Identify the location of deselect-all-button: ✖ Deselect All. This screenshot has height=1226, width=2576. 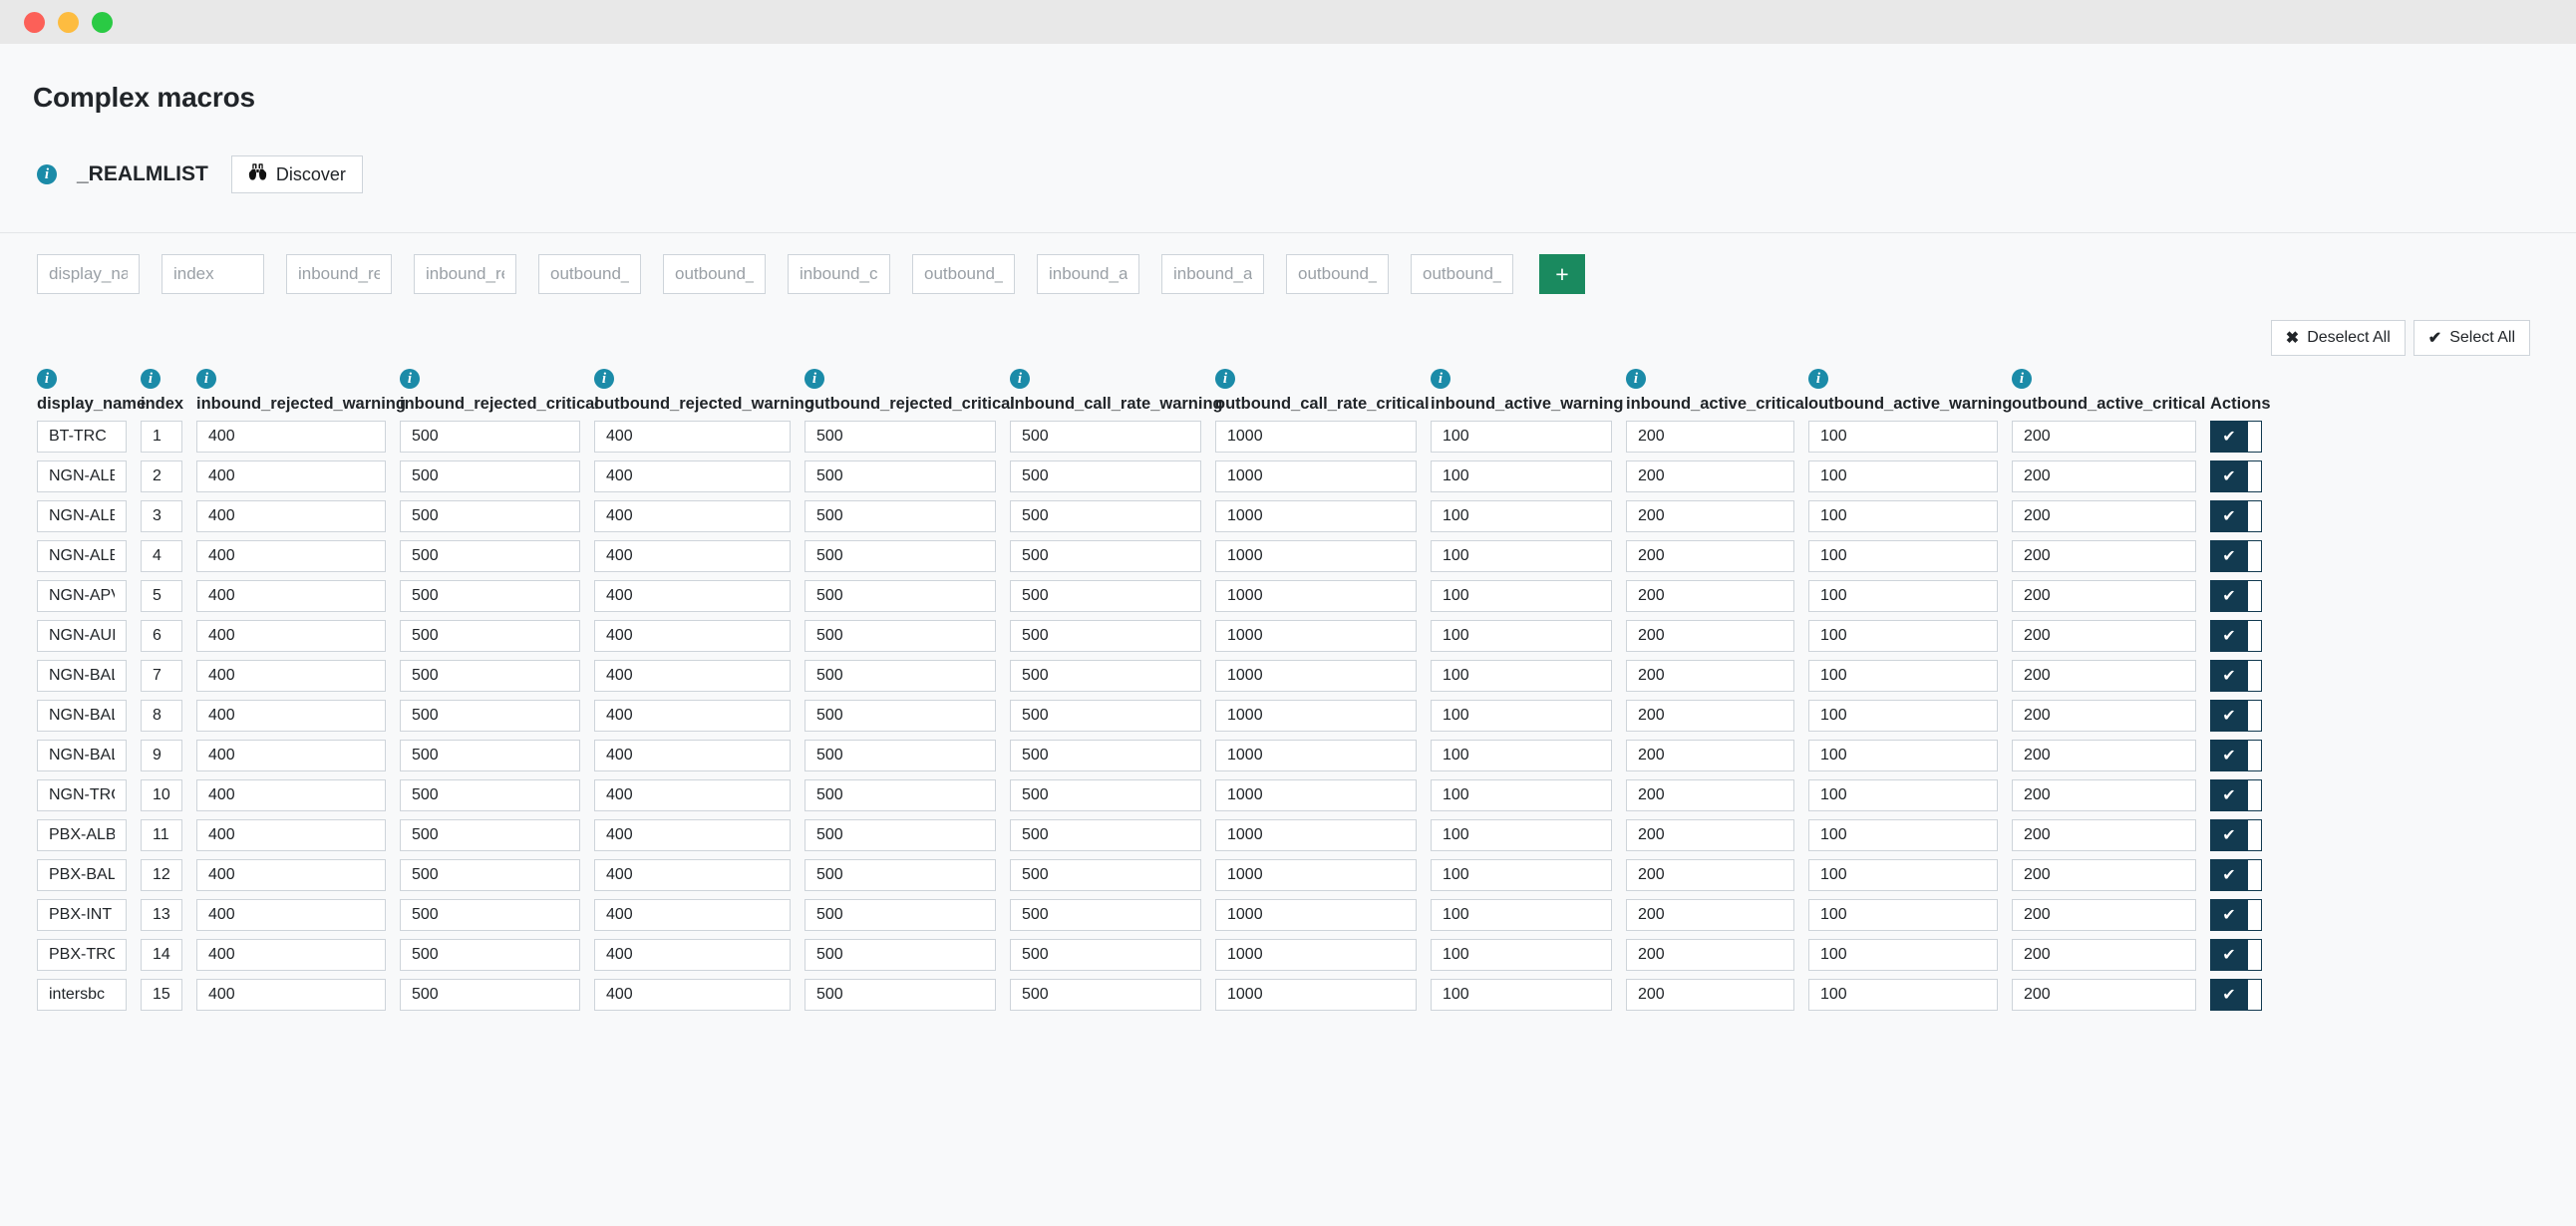
(2338, 338).